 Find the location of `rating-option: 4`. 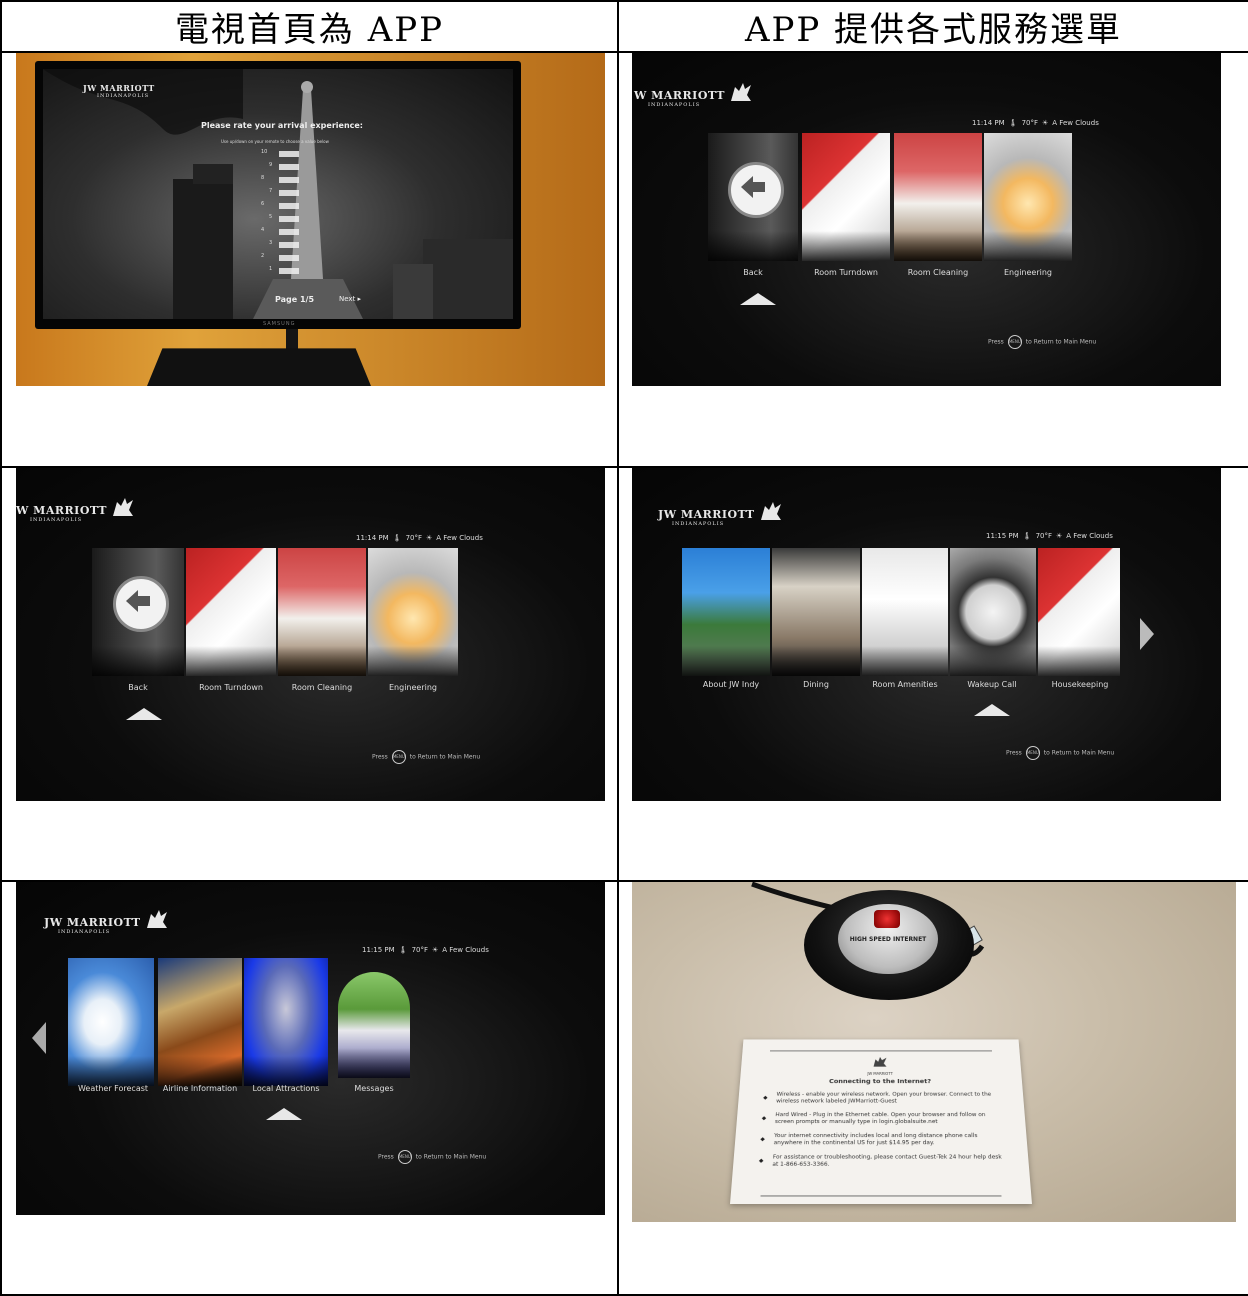

rating-option: 4 is located at coordinates (291, 233).